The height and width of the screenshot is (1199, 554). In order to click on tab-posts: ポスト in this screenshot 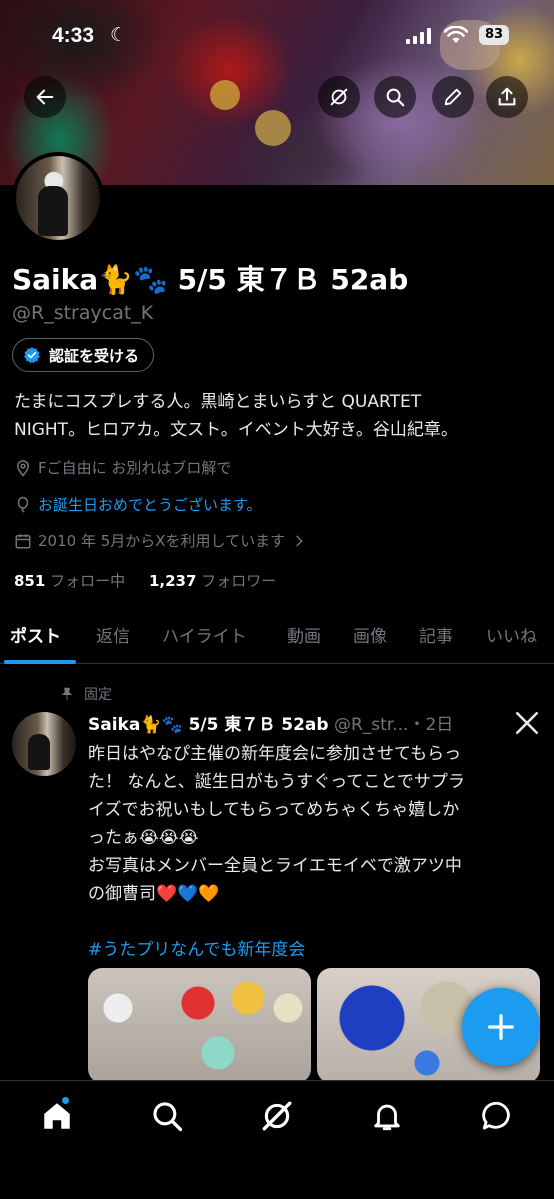, I will do `click(35, 634)`.